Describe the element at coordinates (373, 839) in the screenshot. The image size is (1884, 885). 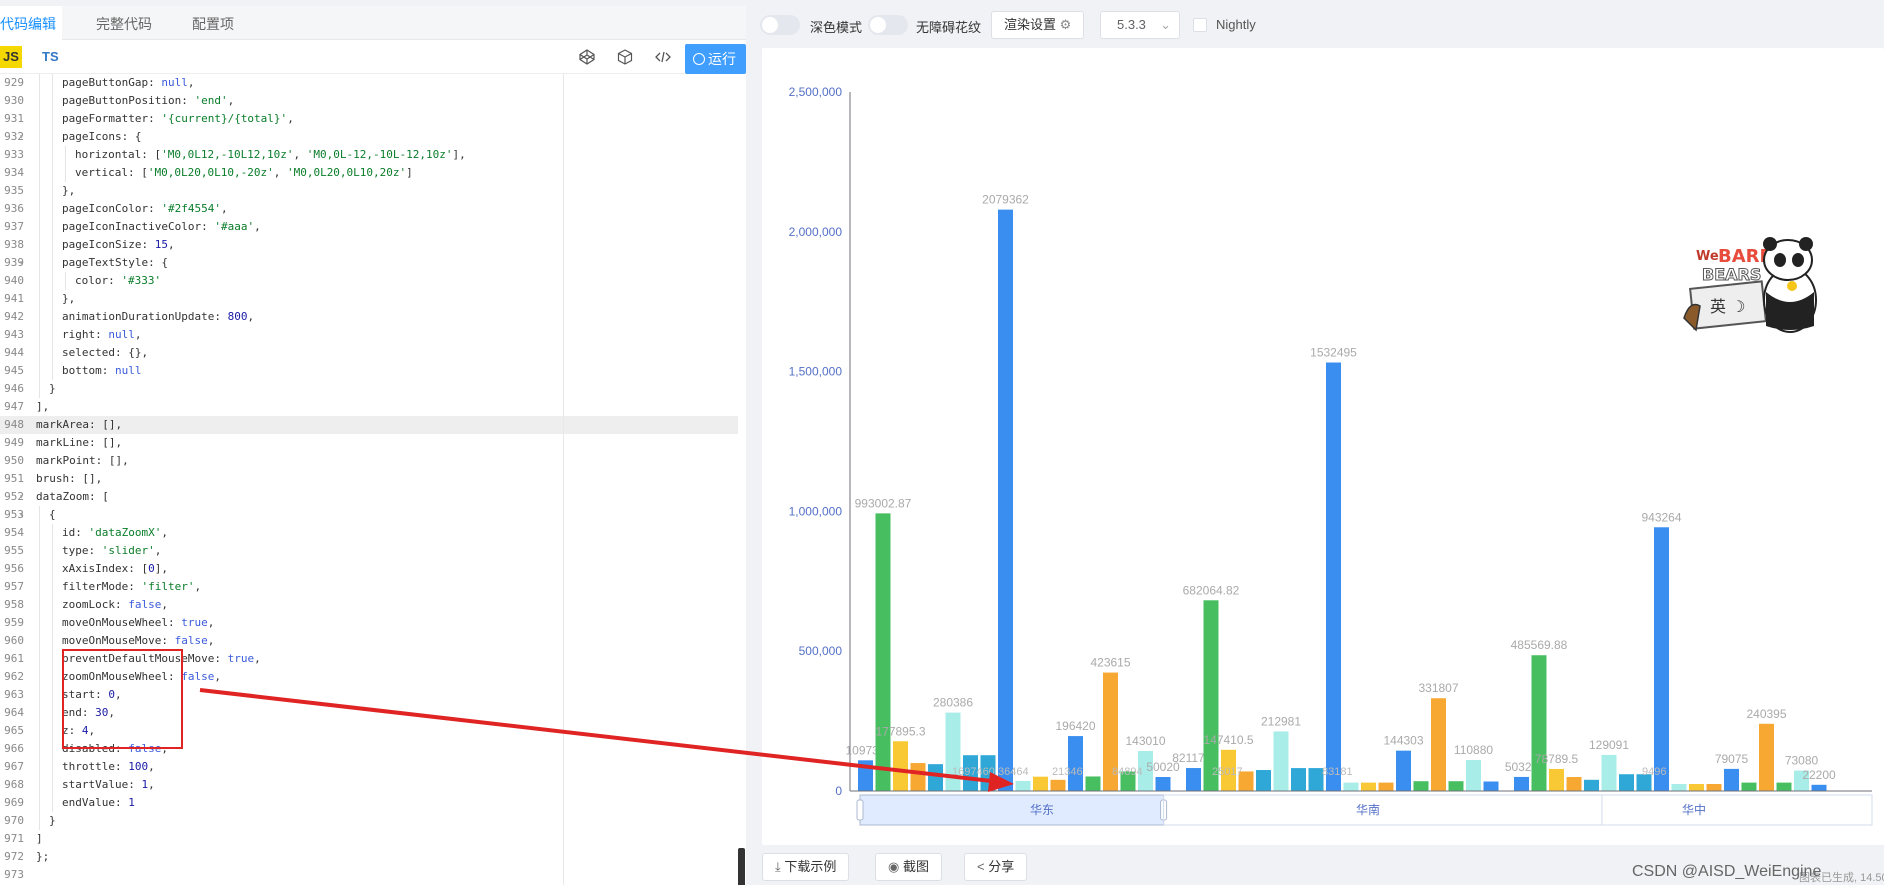
I see `code-line: 971]` at that location.